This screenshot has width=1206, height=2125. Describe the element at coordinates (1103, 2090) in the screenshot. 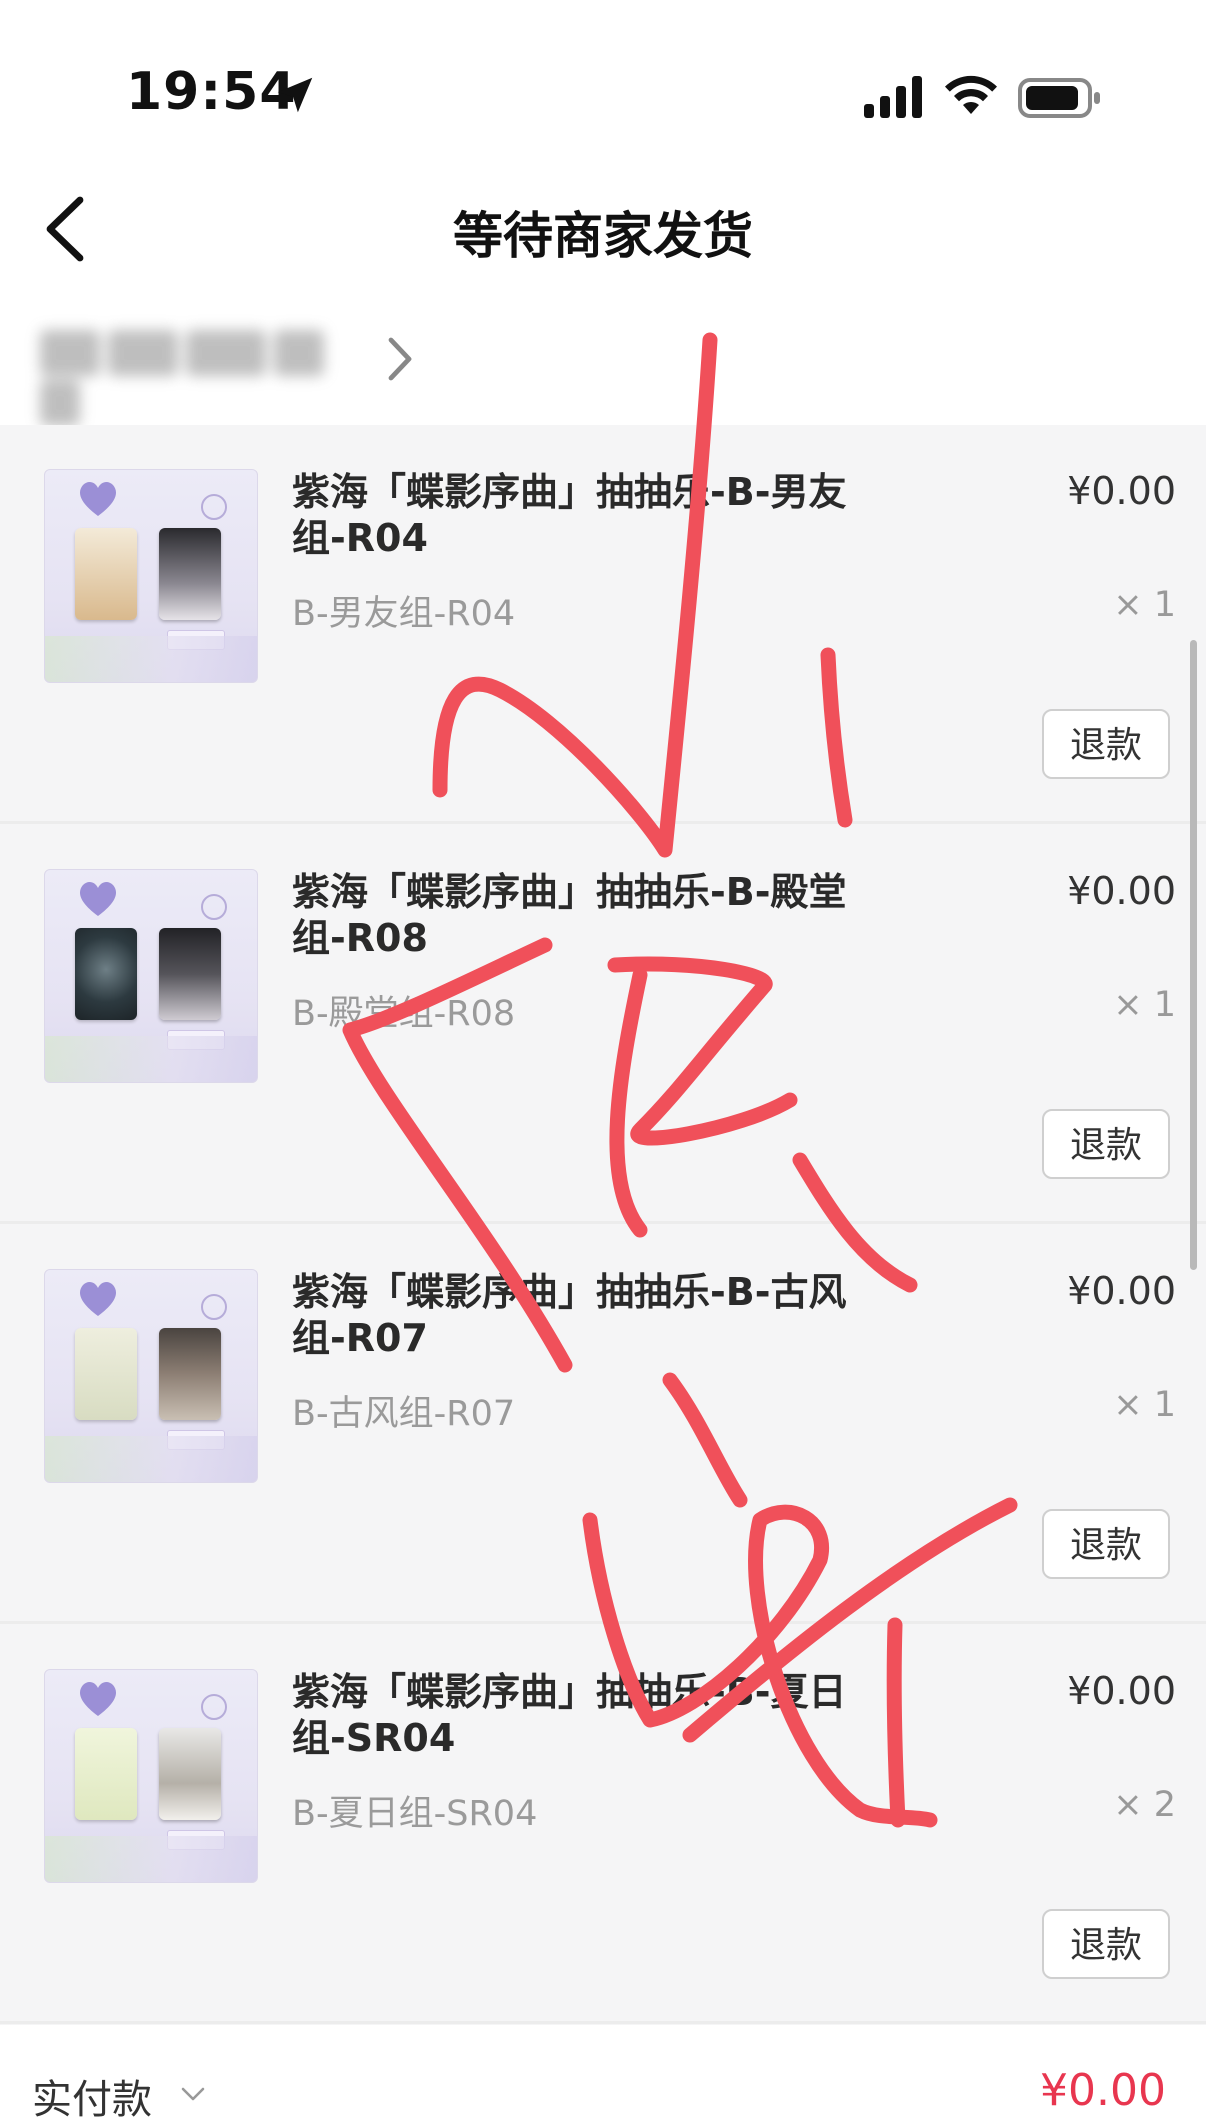

I see `paid-amount: ¥0.00` at that location.